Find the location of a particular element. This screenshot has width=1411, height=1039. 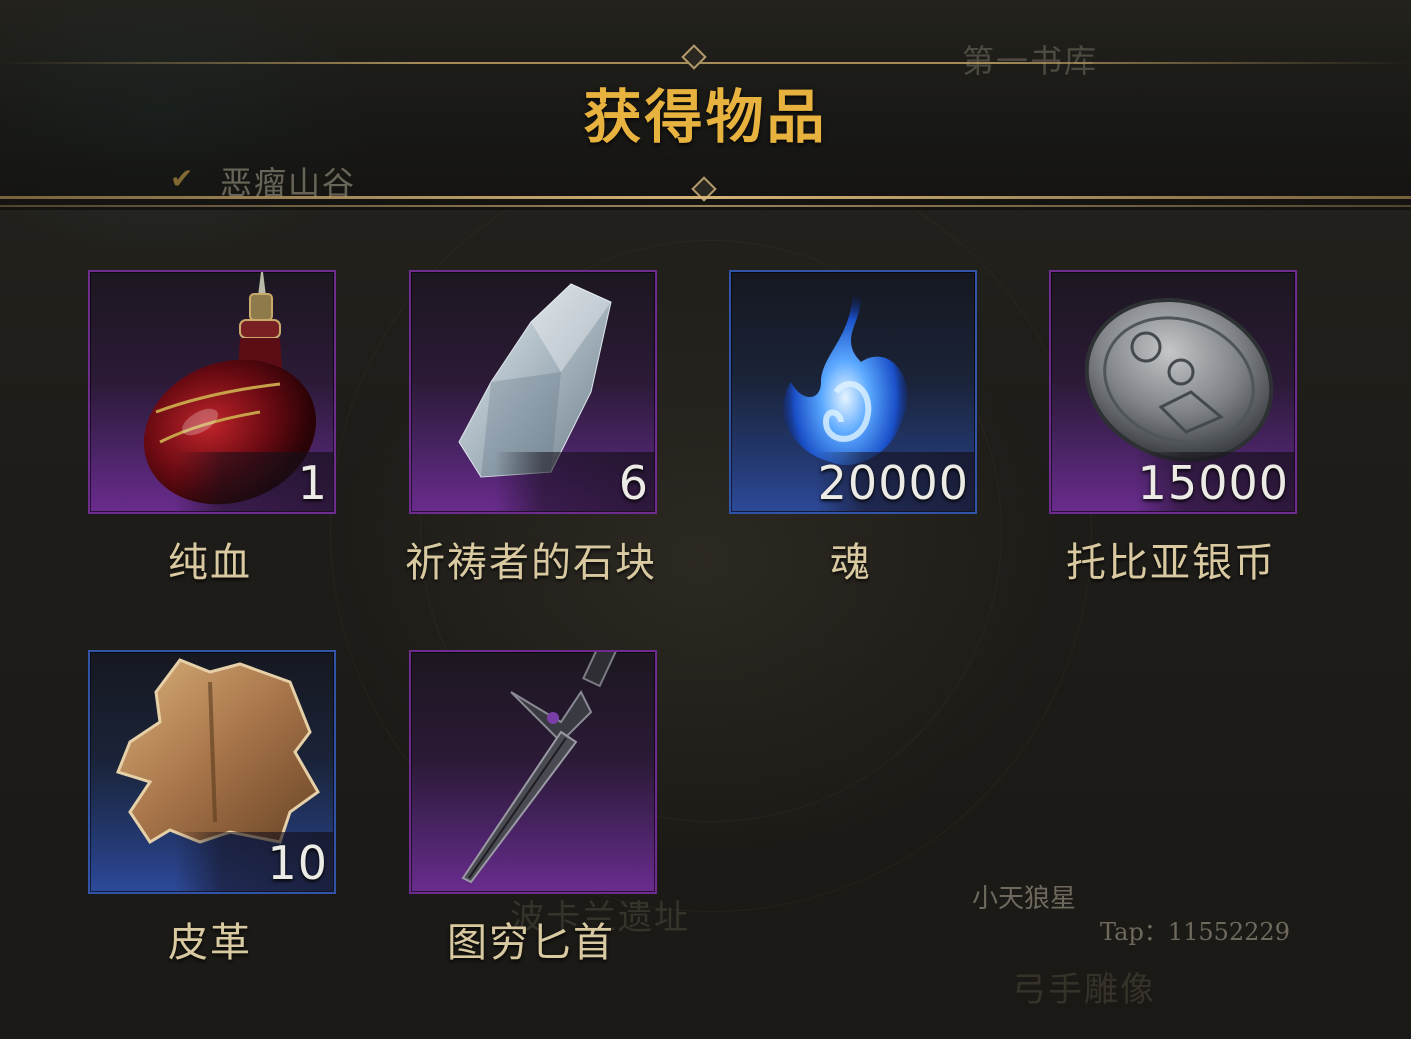

item-slot: 10 is located at coordinates (212, 772).